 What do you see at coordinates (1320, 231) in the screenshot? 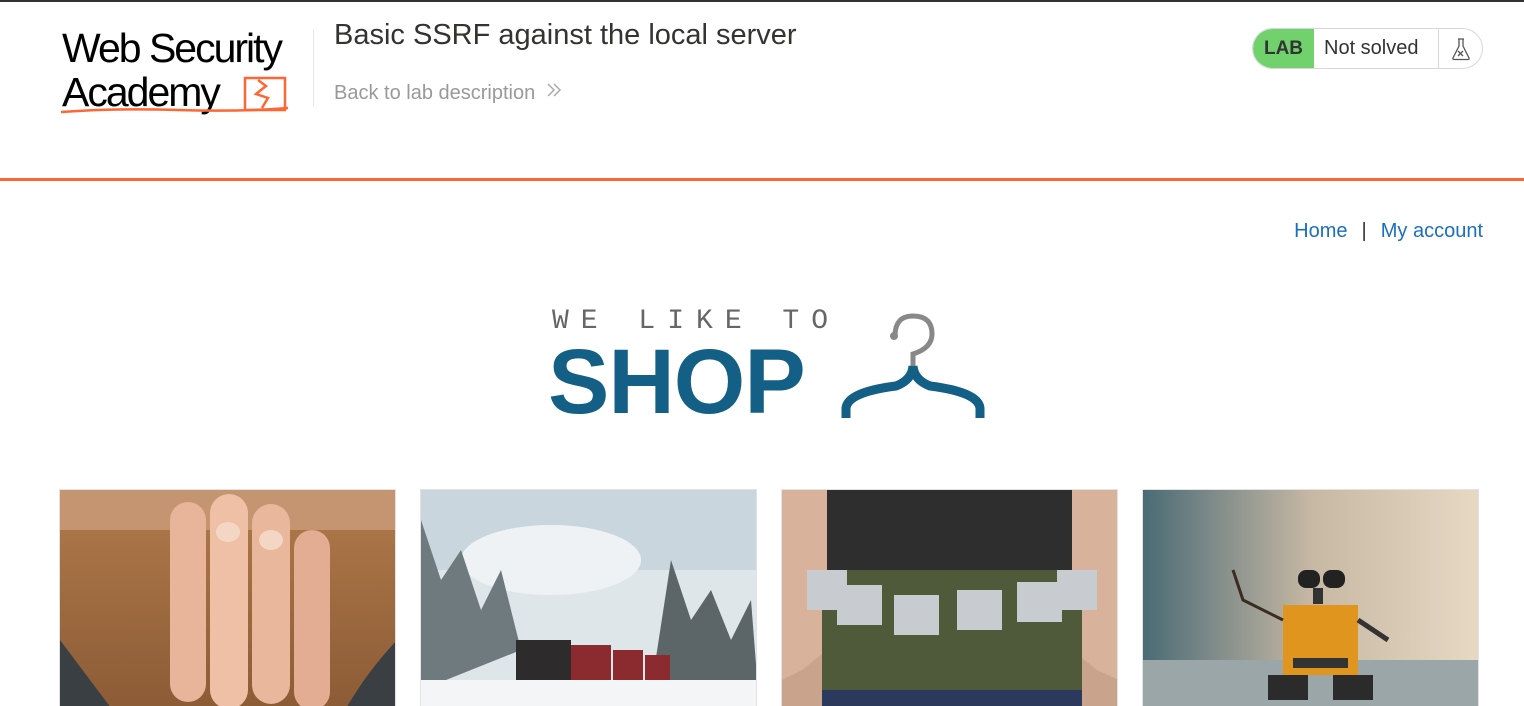
I see `nav-home-link: Home` at bounding box center [1320, 231].